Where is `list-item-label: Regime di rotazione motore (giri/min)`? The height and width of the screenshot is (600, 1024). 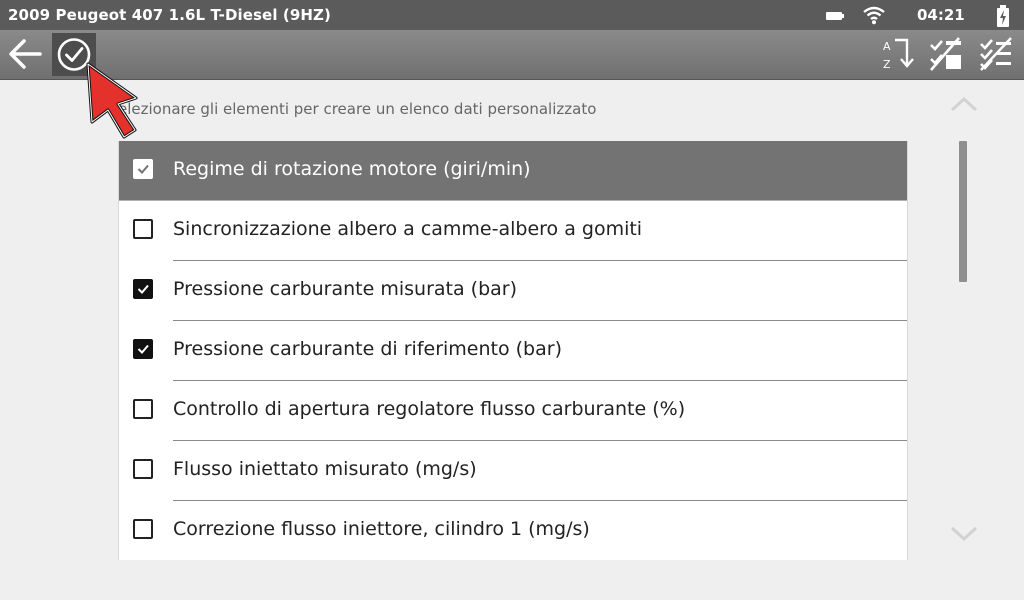 list-item-label: Regime di rotazione motore (giri/min) is located at coordinates (352, 169).